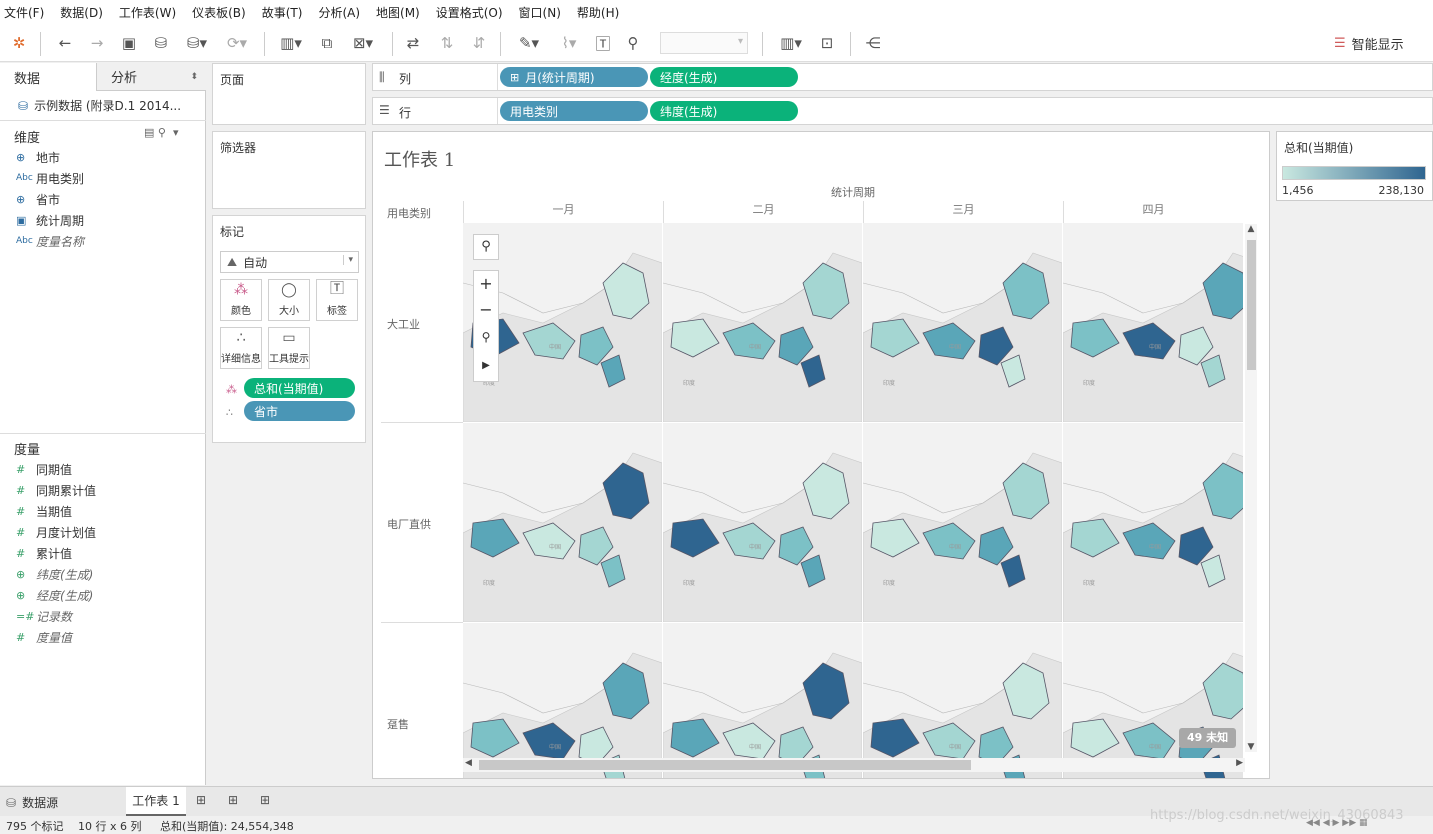 The height and width of the screenshot is (834, 1433). I want to click on datasource-tab: ⛁ 数据源, so click(32, 802).